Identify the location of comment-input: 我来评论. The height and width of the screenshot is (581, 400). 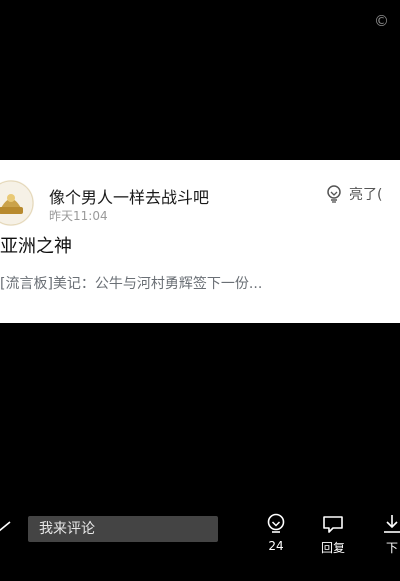
(123, 529).